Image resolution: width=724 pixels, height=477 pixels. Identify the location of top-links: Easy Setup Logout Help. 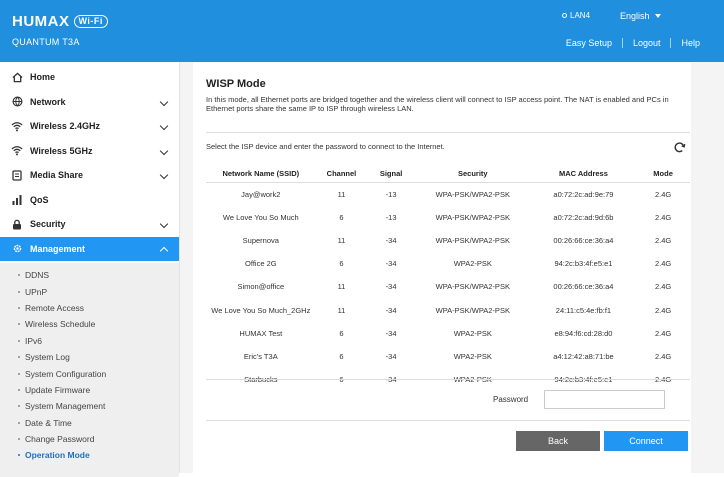
(633, 43).